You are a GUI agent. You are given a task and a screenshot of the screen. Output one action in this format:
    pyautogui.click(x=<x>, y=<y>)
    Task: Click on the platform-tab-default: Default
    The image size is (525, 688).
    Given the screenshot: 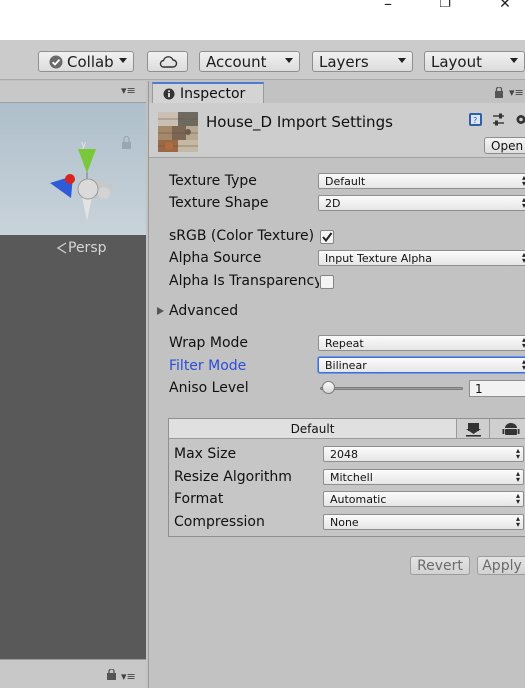 What is the action you would take?
    pyautogui.click(x=312, y=429)
    